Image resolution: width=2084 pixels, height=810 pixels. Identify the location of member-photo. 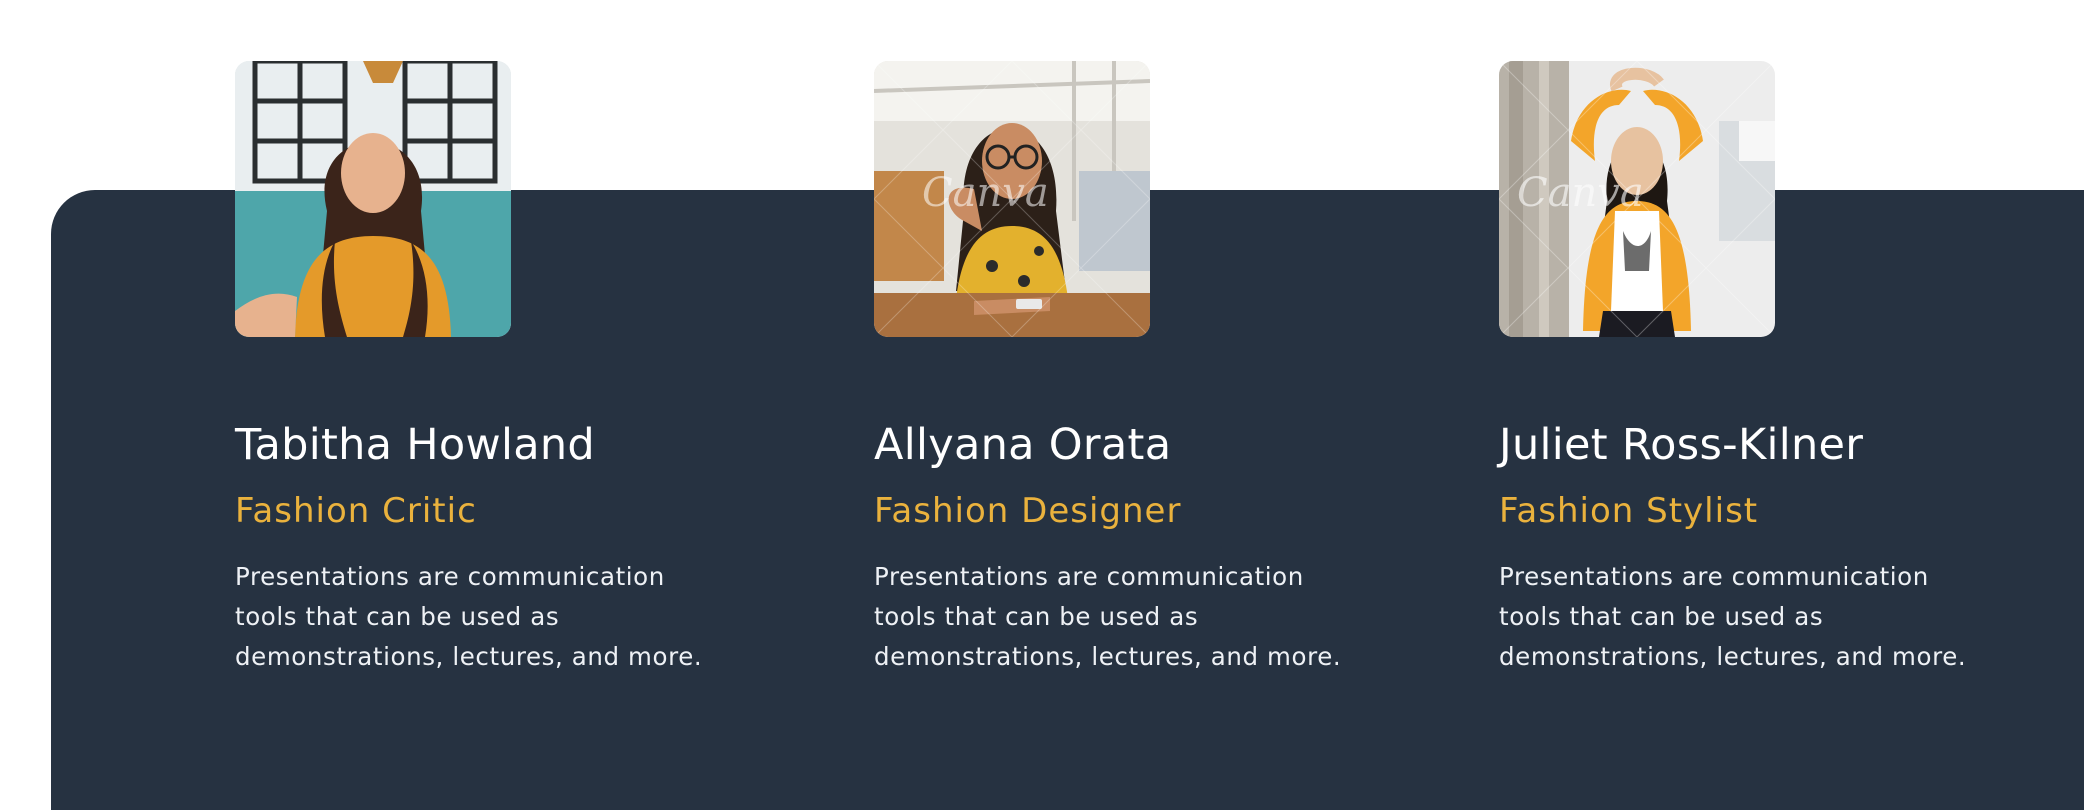
(373, 199).